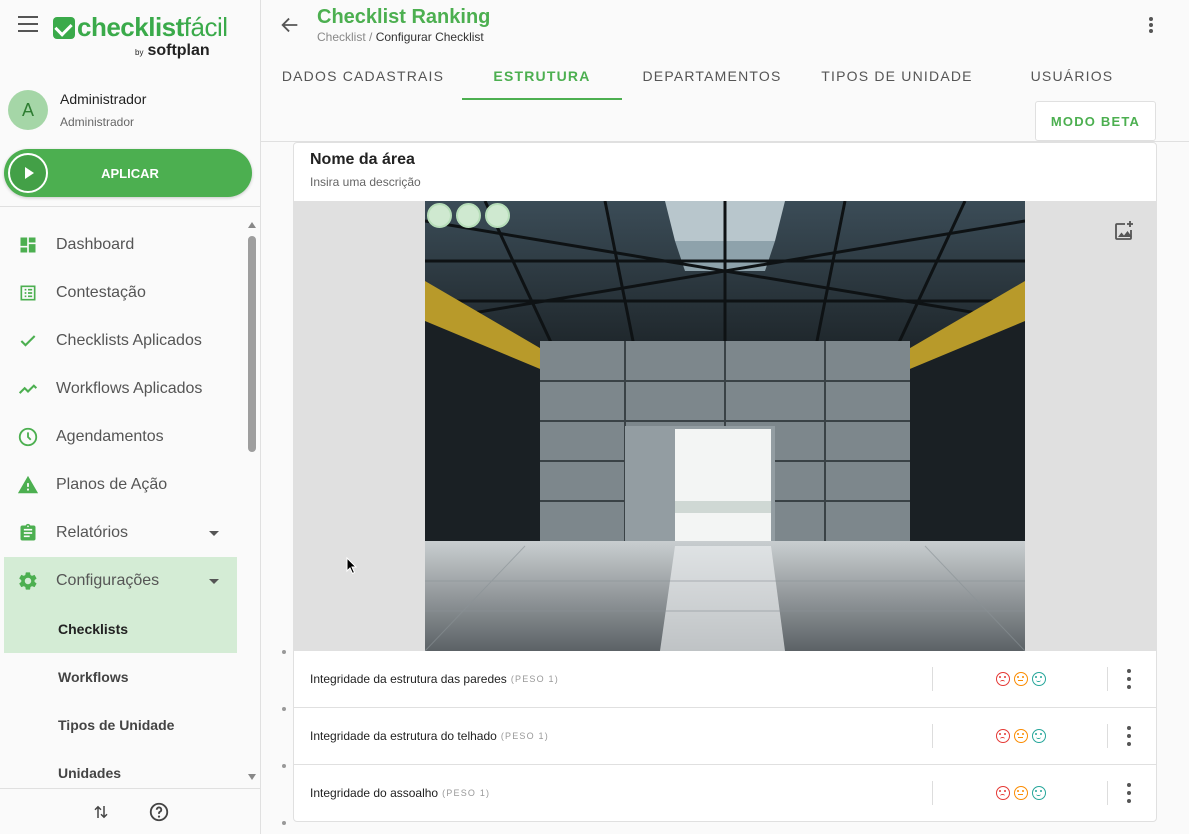  I want to click on breadcrumb: Checklist / Configurar Checklist, so click(400, 37).